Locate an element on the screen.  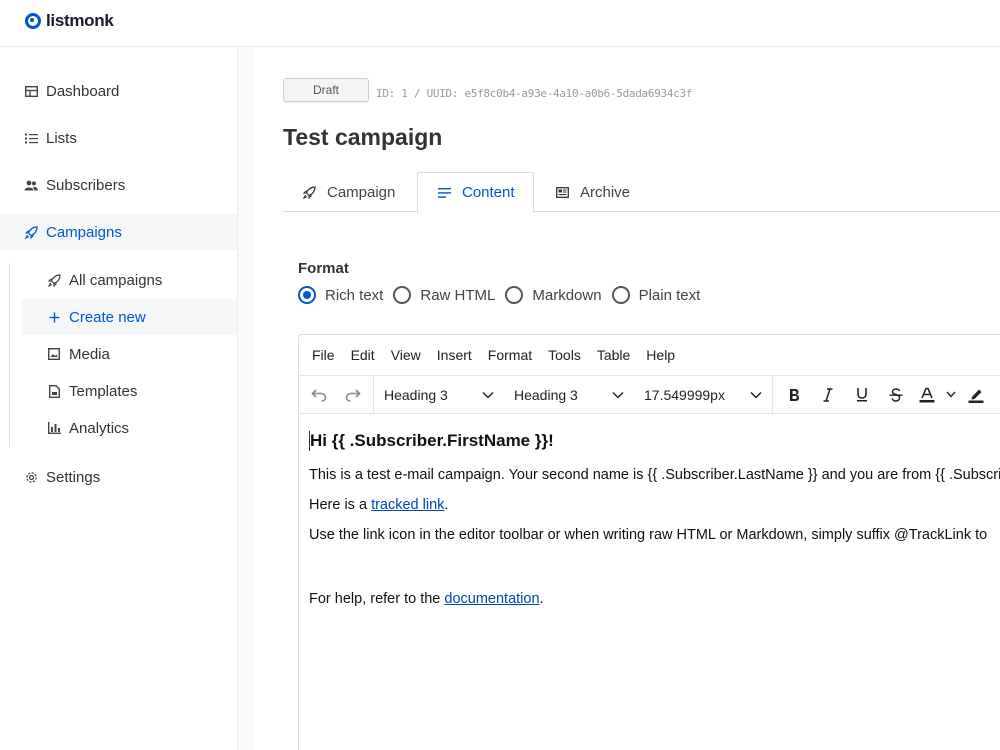
text-color-button is located at coordinates (927, 395).